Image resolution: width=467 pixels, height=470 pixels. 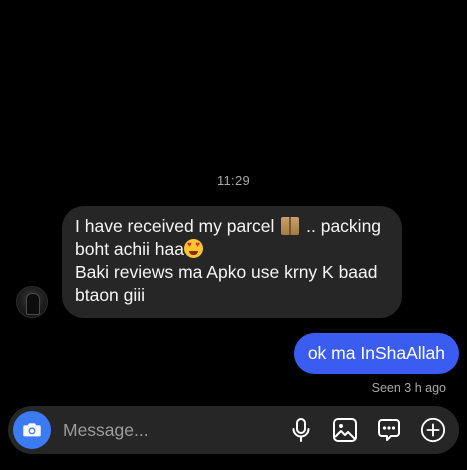 I want to click on package-emoji-icon, so click(x=290, y=226).